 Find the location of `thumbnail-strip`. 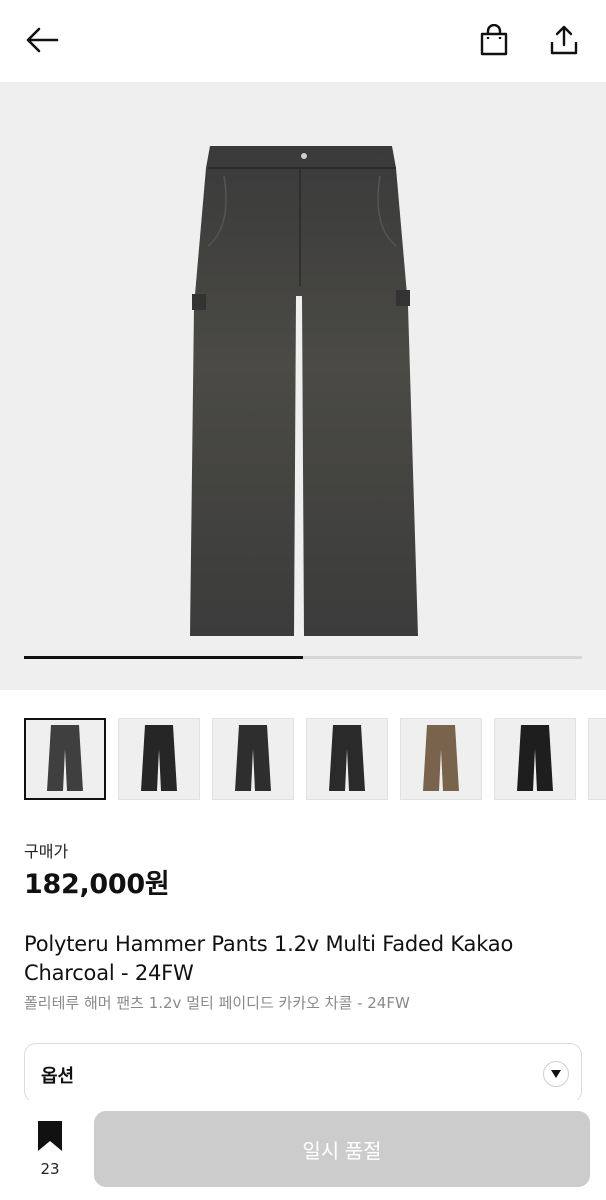

thumbnail-strip is located at coordinates (315, 760).